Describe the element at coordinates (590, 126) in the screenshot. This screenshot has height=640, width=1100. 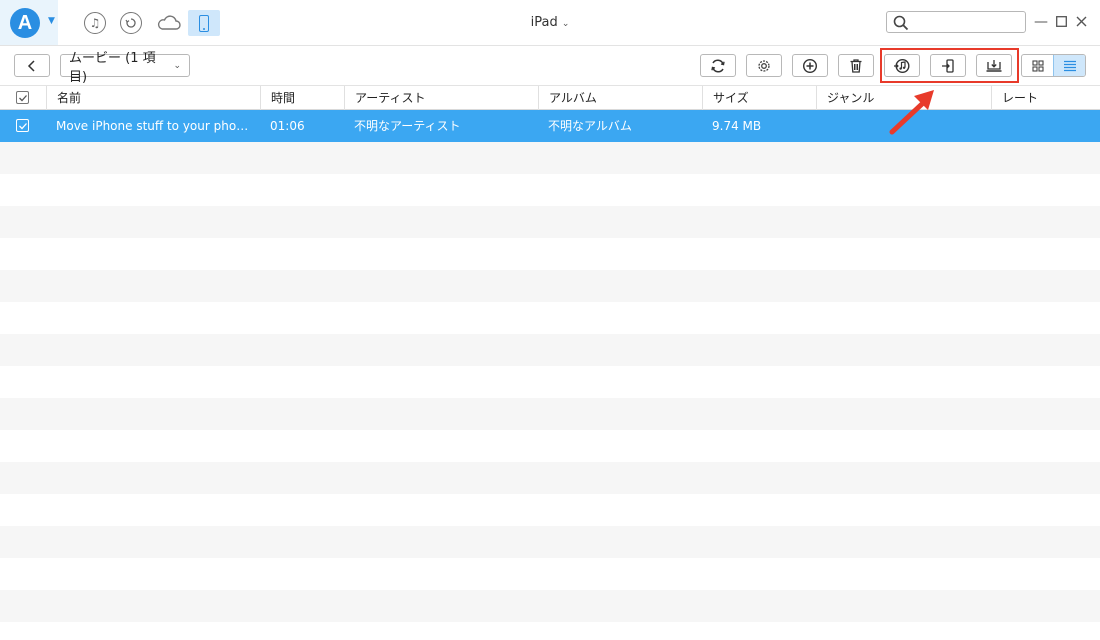
I see `cell-album: 不明なアルバム` at that location.